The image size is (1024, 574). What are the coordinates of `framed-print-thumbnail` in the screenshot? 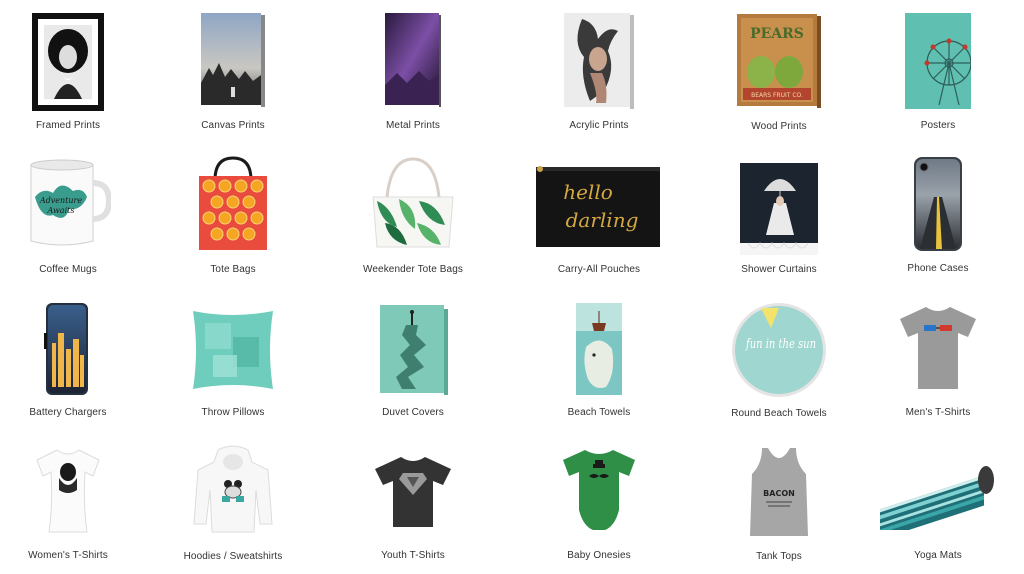 It's located at (68, 62).